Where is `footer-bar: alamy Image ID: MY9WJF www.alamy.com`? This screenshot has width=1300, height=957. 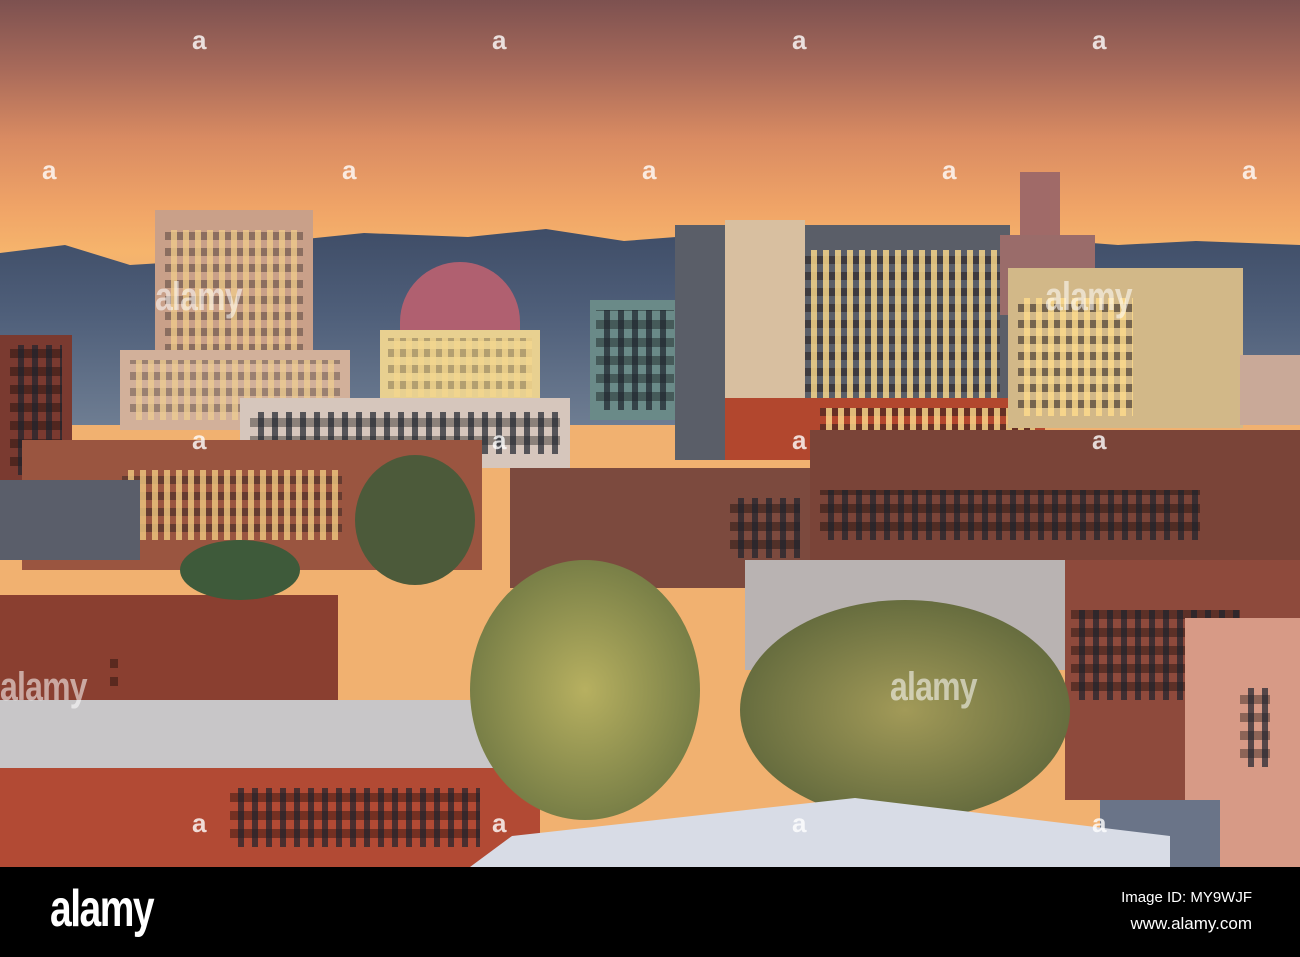 footer-bar: alamy Image ID: MY9WJF www.alamy.com is located at coordinates (650, 912).